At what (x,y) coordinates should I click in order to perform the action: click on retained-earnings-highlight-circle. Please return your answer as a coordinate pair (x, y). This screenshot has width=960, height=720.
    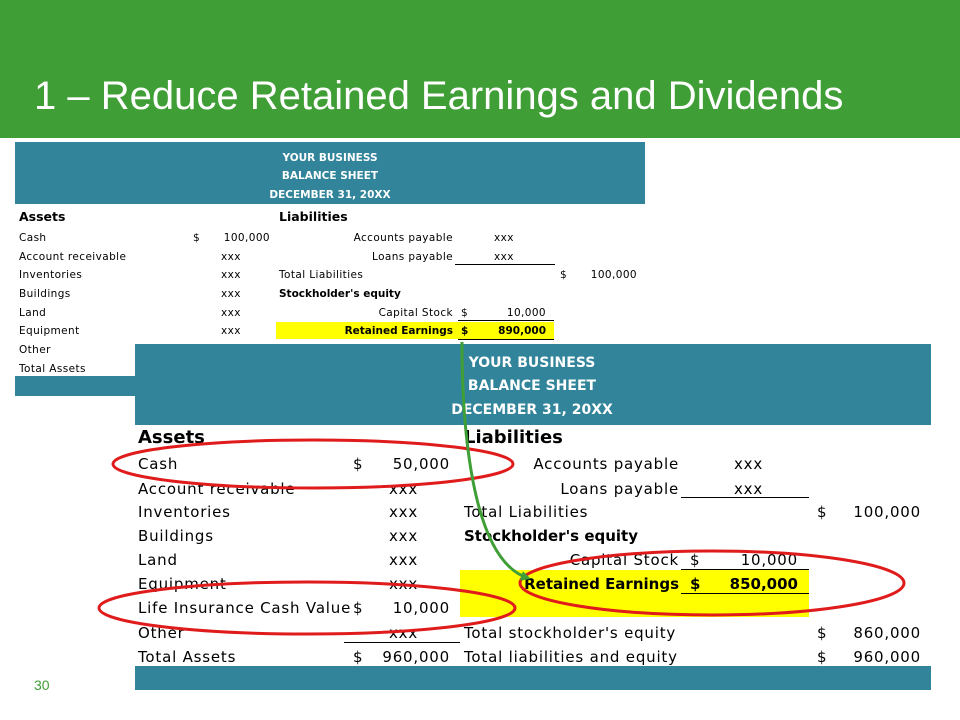
    Looking at the image, I should click on (712, 583).